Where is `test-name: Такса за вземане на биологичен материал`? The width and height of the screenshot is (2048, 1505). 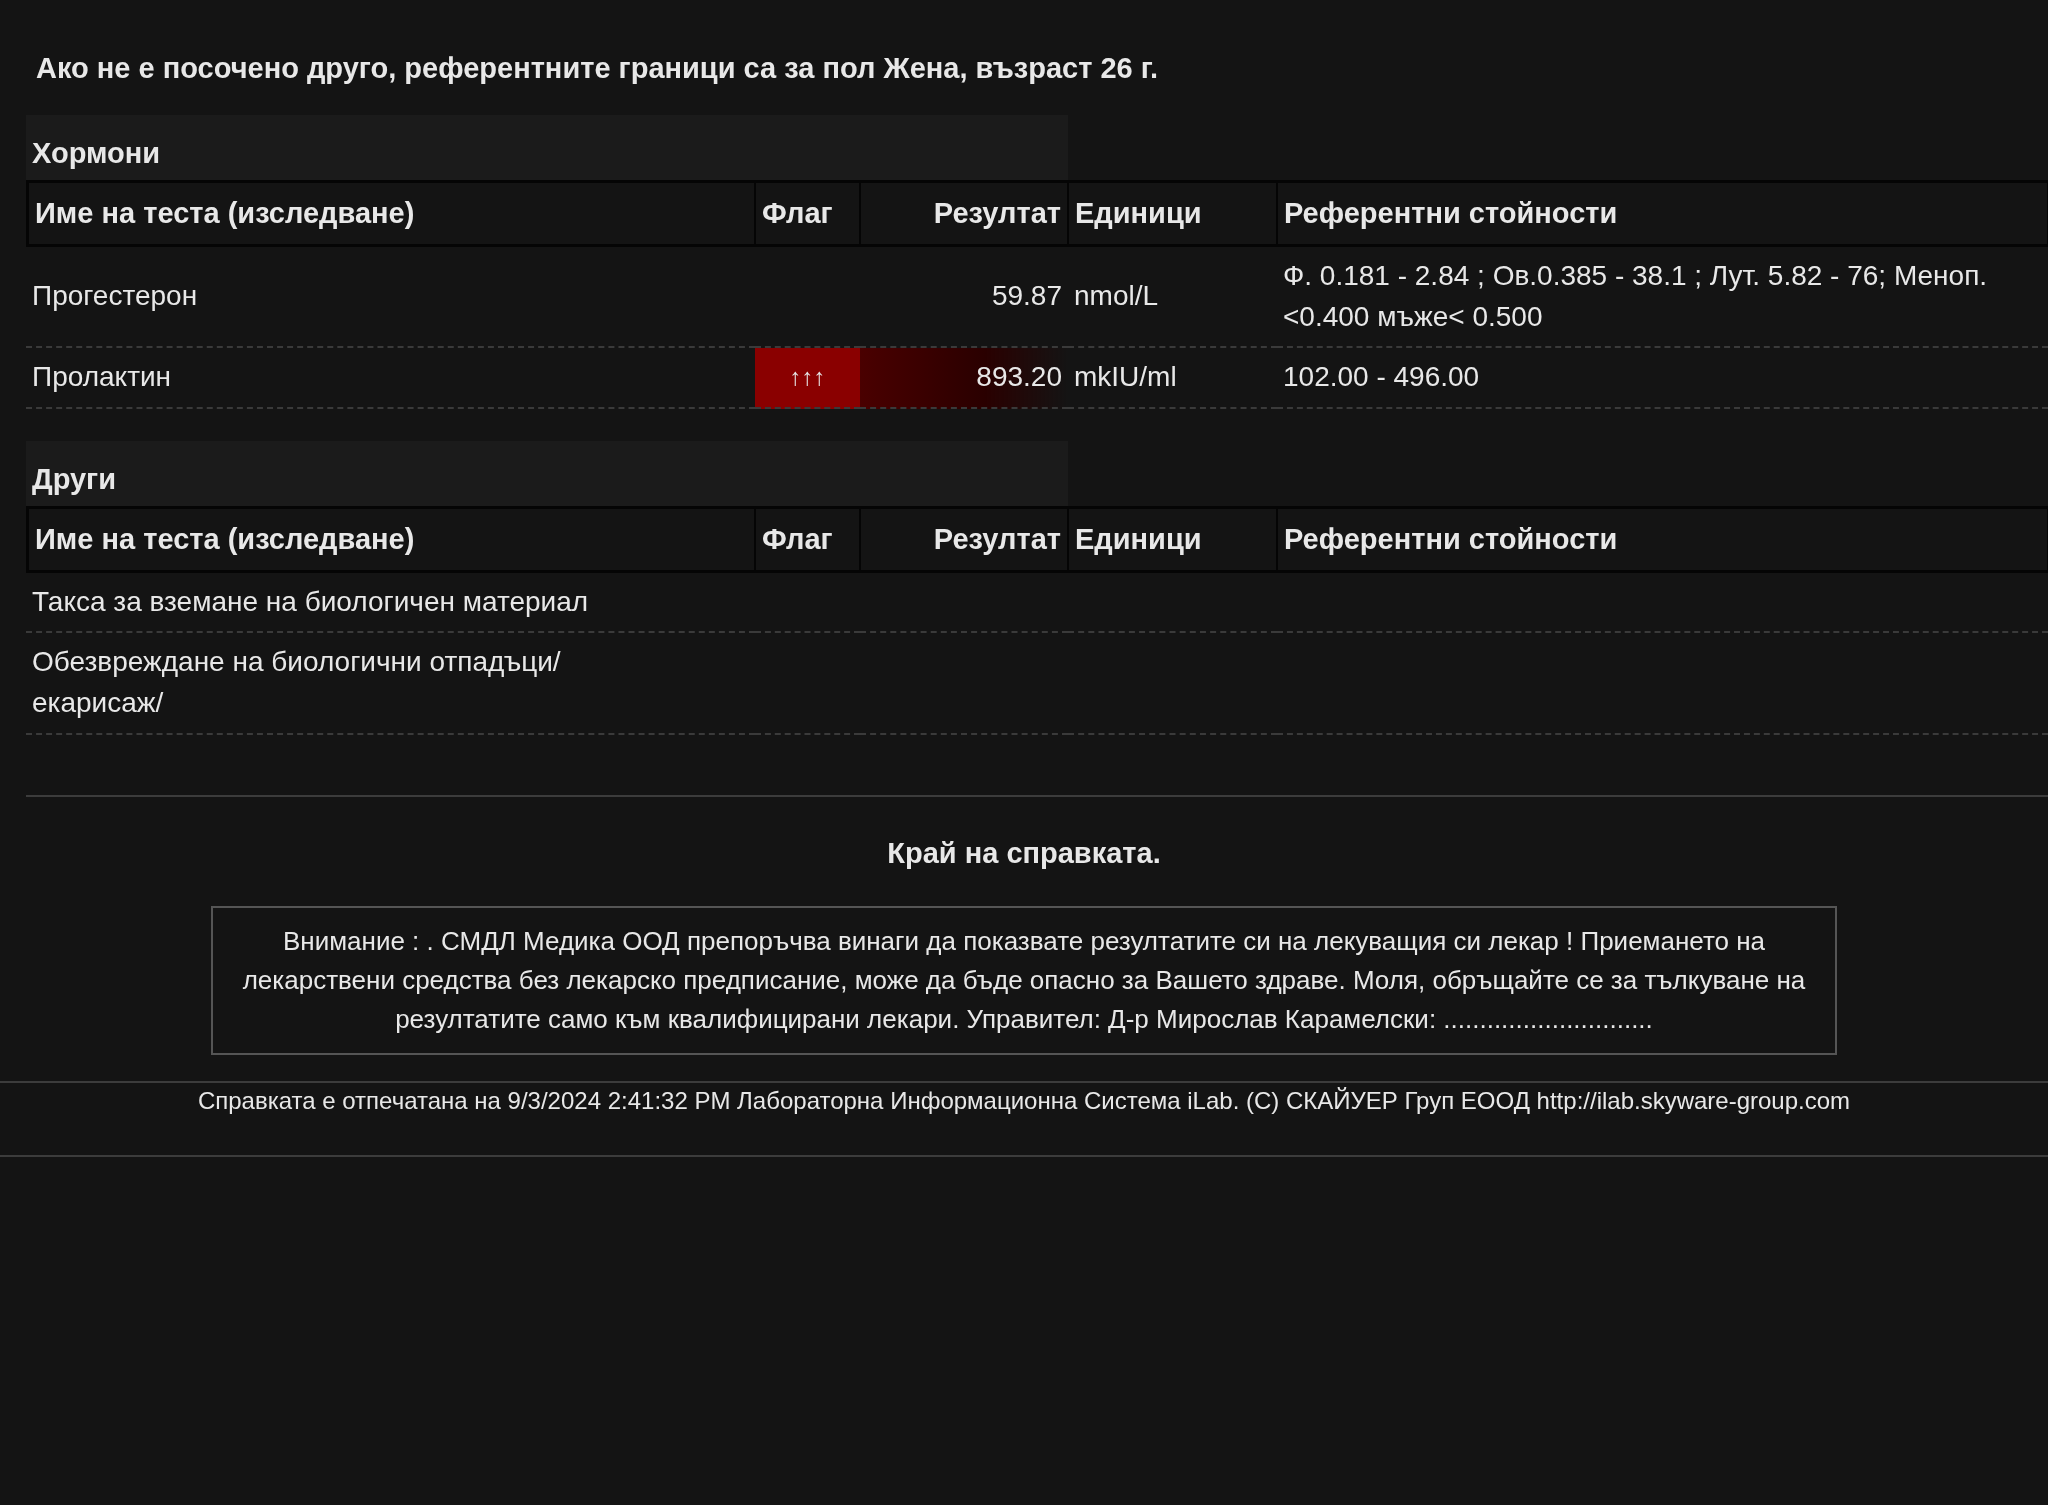
test-name: Такса за вземане на биологичен материал is located at coordinates (310, 601).